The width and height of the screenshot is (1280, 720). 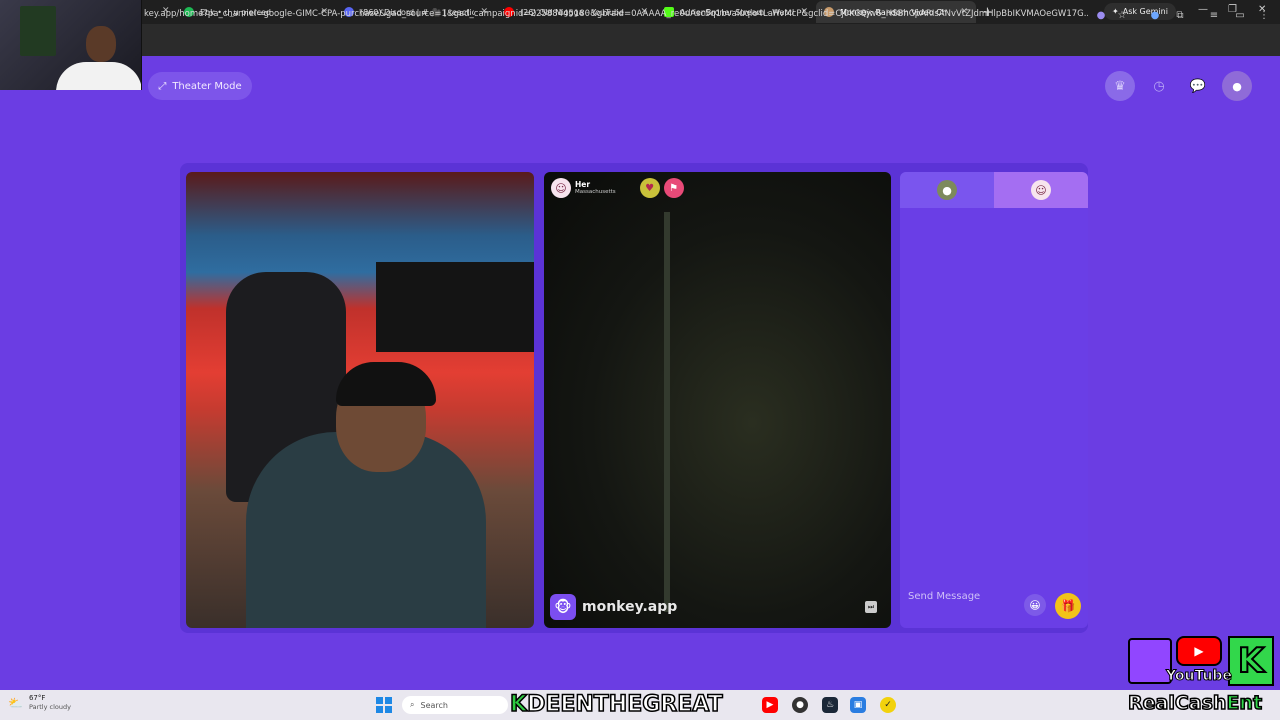 I want to click on peer-text: Her Massachusetts, so click(x=595, y=188).